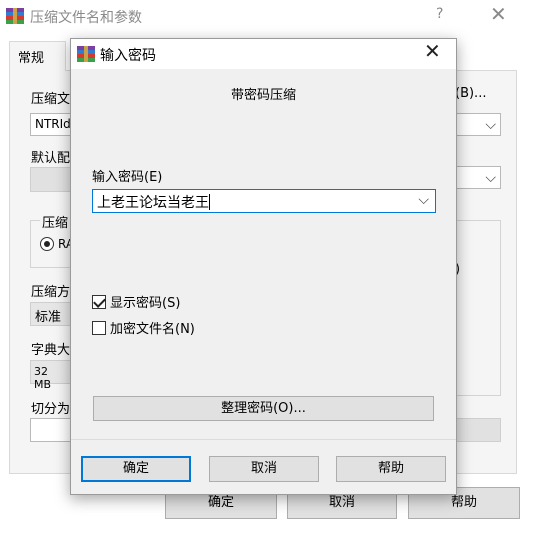 Image resolution: width=536 pixels, height=540 pixels. I want to click on format-radio-rar, so click(47, 244).